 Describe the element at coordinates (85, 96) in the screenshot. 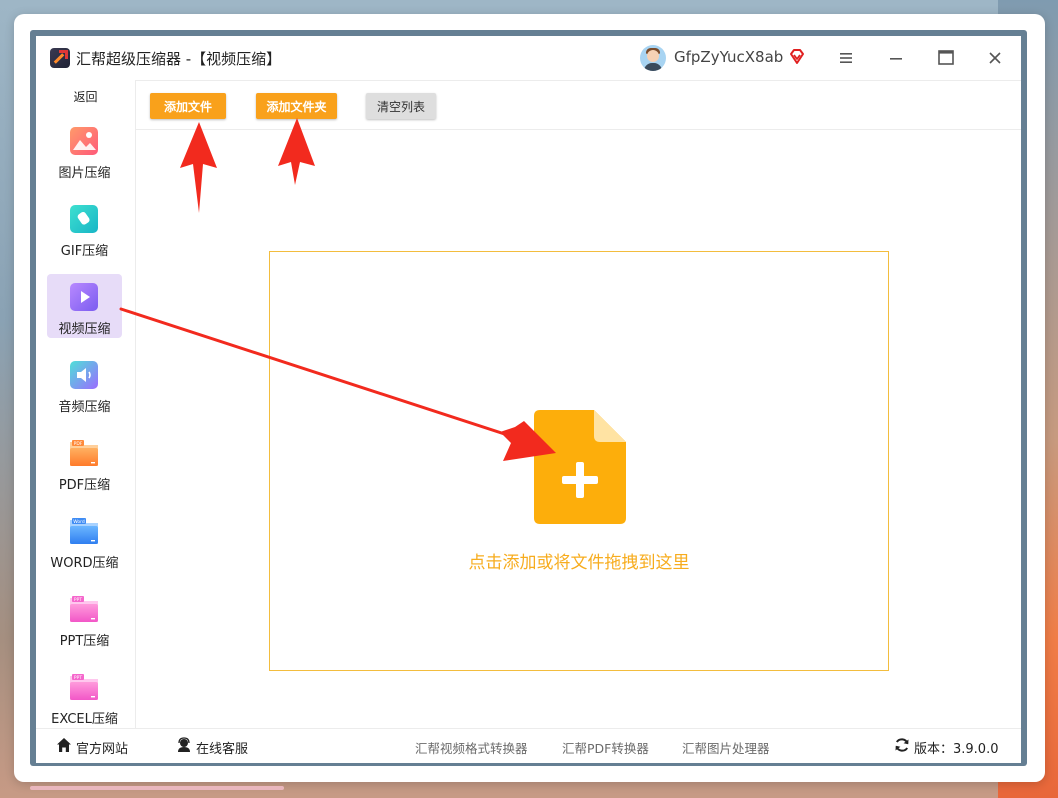

I see `back-link: 返回` at that location.